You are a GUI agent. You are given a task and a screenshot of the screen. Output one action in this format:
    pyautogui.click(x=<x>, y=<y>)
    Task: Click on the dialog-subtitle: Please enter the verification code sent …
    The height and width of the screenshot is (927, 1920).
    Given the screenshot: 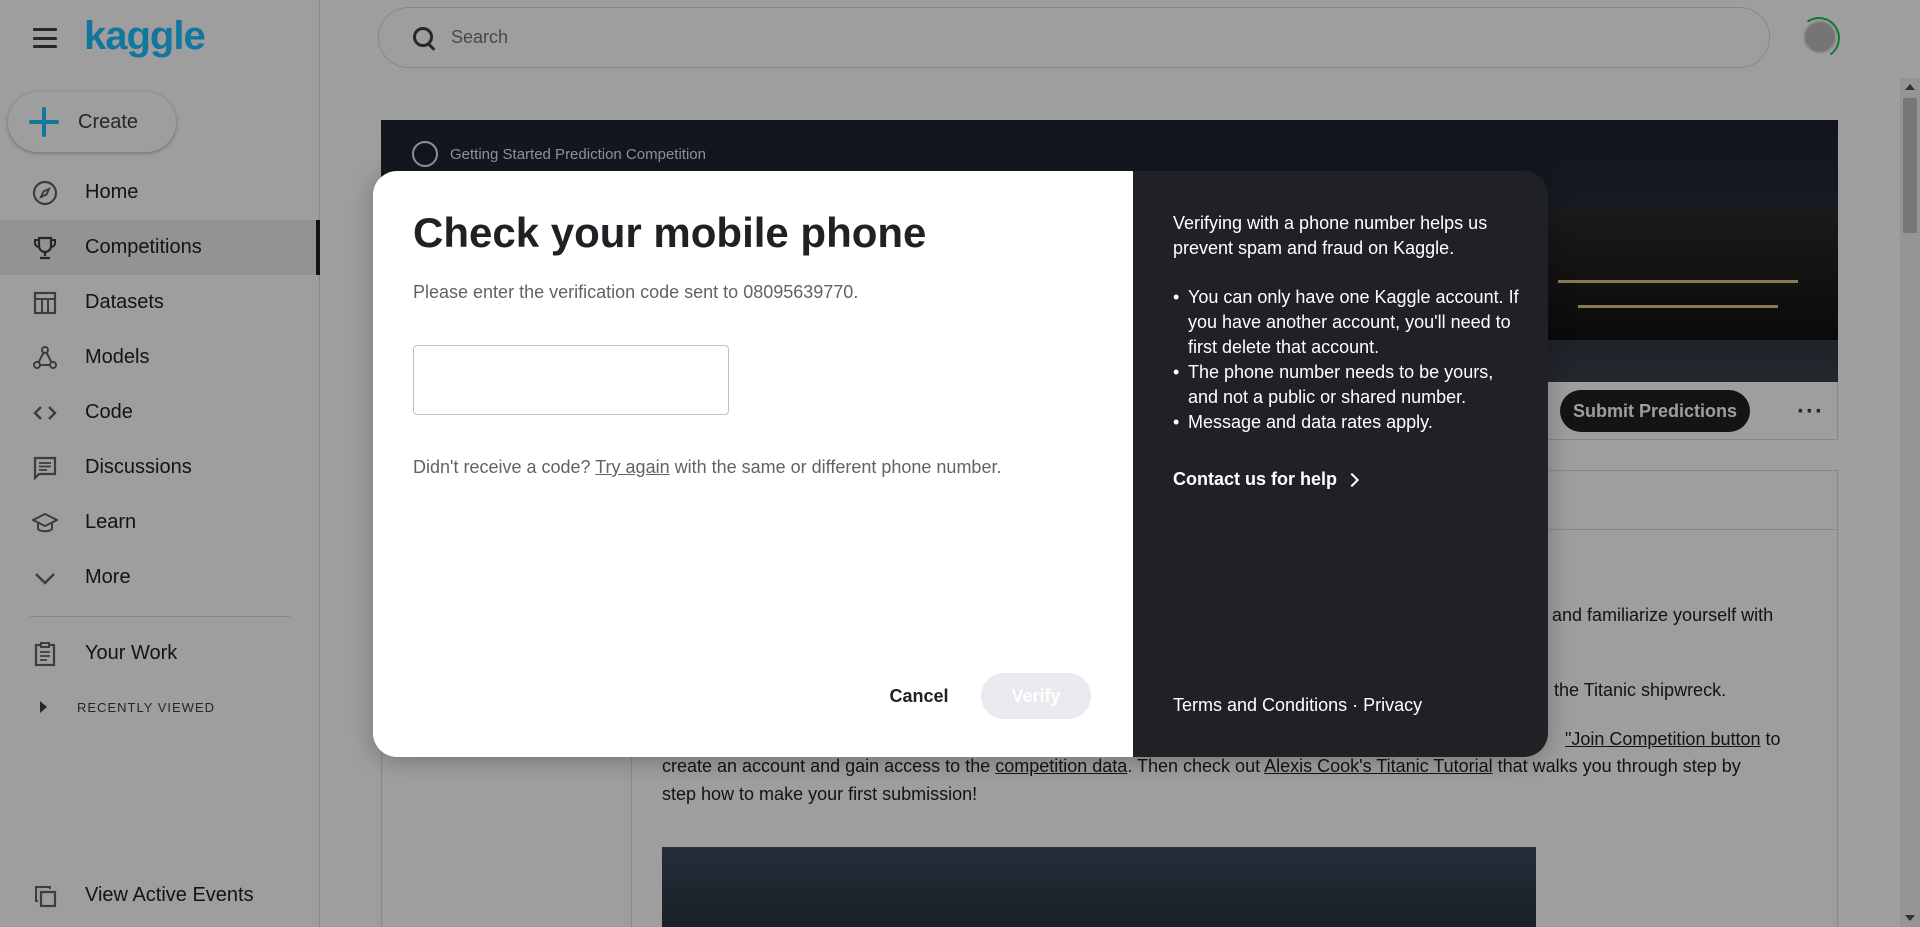 What is the action you would take?
    pyautogui.click(x=636, y=292)
    